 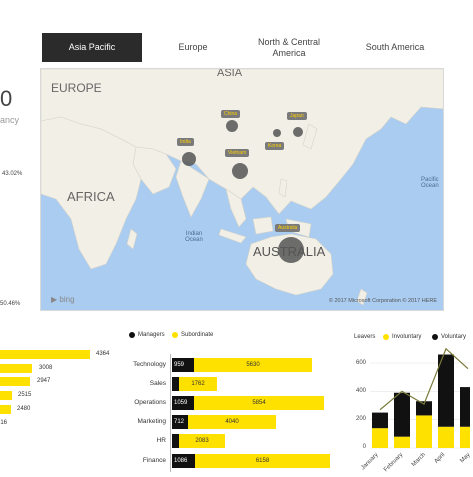 What do you see at coordinates (277, 133) in the screenshot?
I see `marker-korea` at bounding box center [277, 133].